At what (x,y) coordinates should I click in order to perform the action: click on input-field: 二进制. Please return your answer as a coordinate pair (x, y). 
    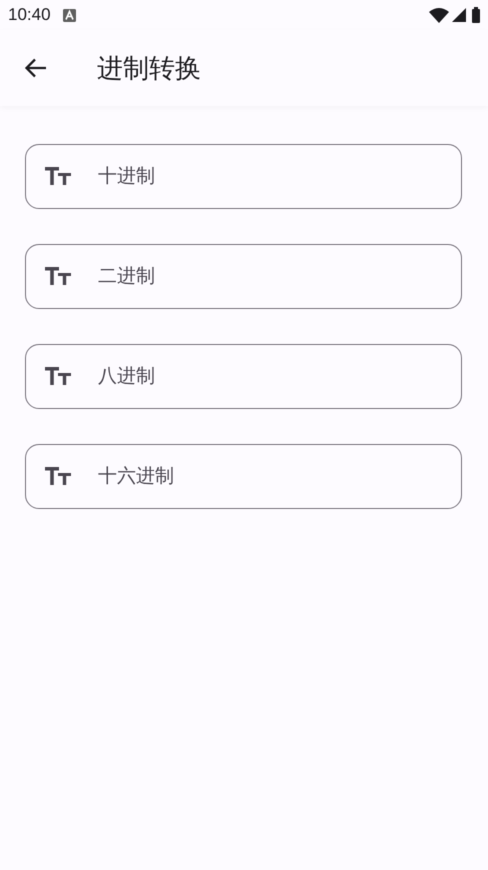
    Looking at the image, I should click on (243, 276).